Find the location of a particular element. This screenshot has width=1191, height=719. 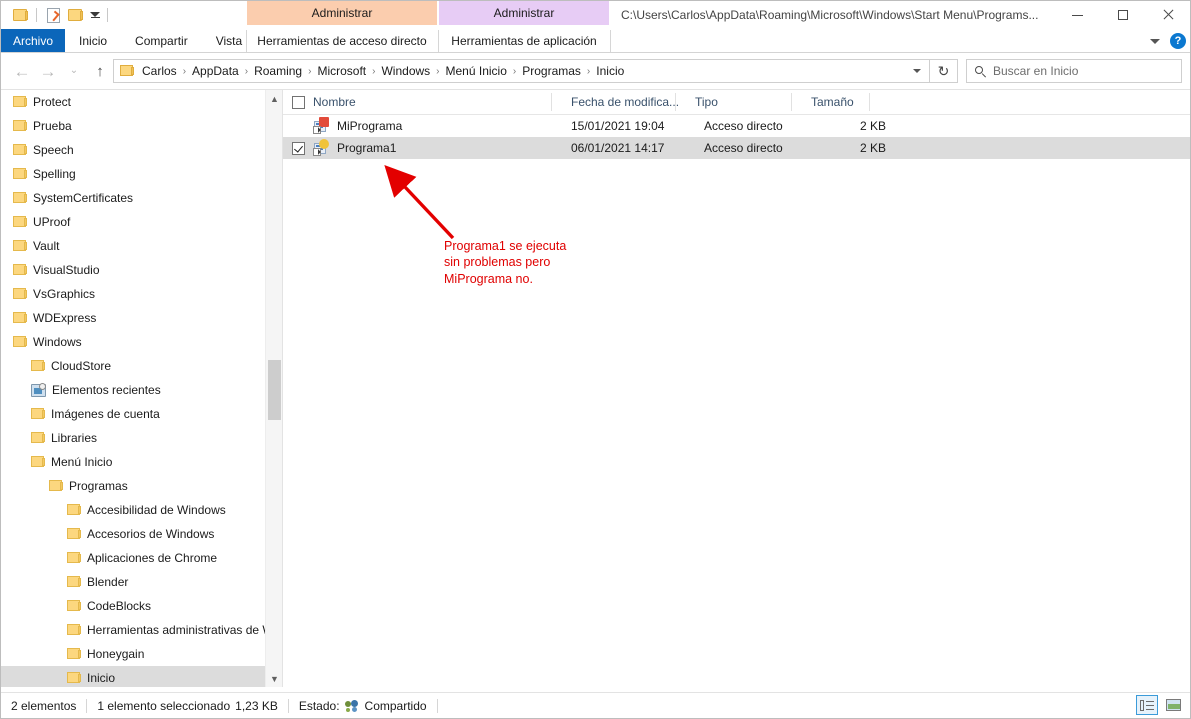

status-state-value: Compartido is located at coordinates (395, 705).